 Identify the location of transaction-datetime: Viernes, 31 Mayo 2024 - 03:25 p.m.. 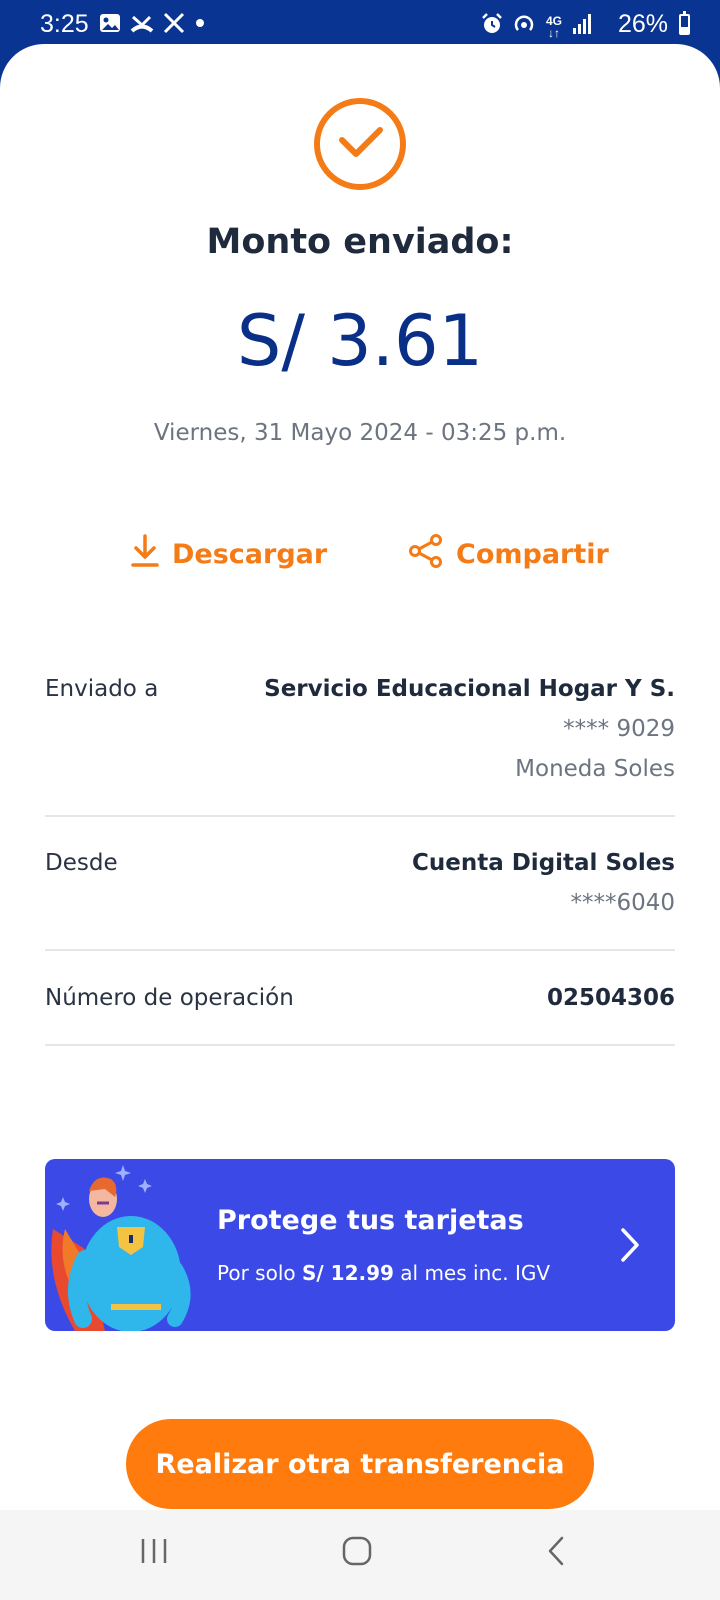
(360, 433).